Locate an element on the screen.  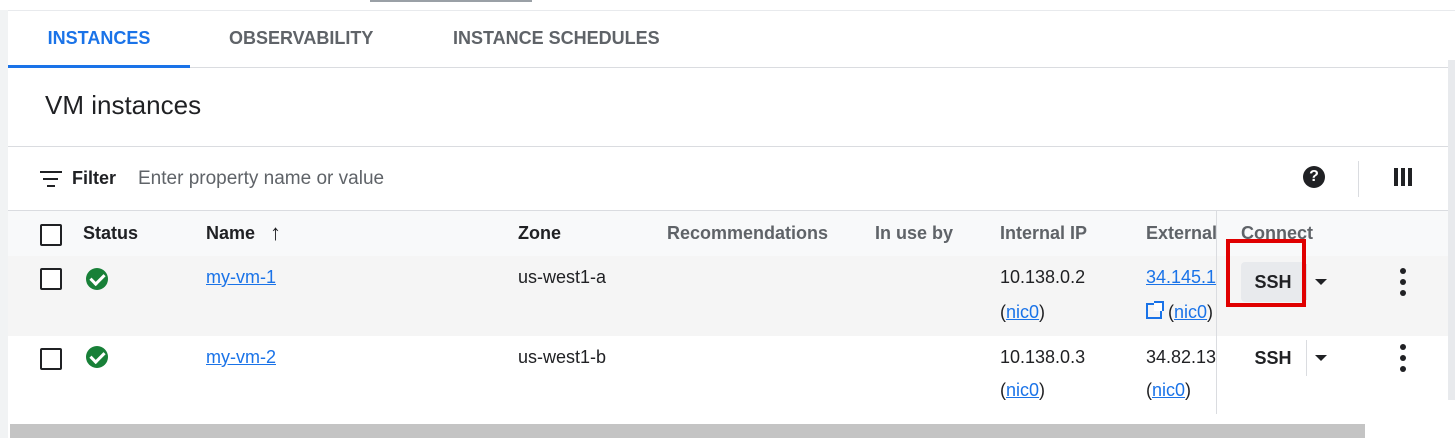
tab-observability: OBSERVABILITY is located at coordinates (301, 38).